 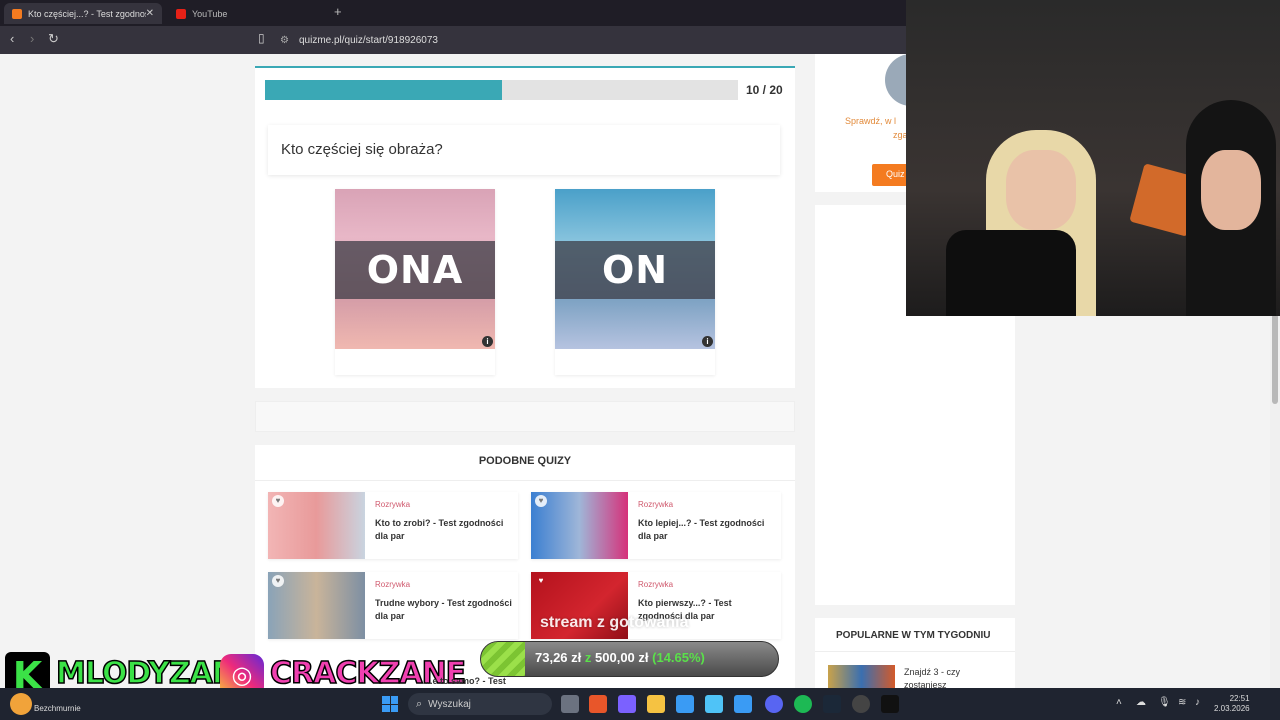 What do you see at coordinates (53, 39) in the screenshot?
I see `reload-icon: ↻` at bounding box center [53, 39].